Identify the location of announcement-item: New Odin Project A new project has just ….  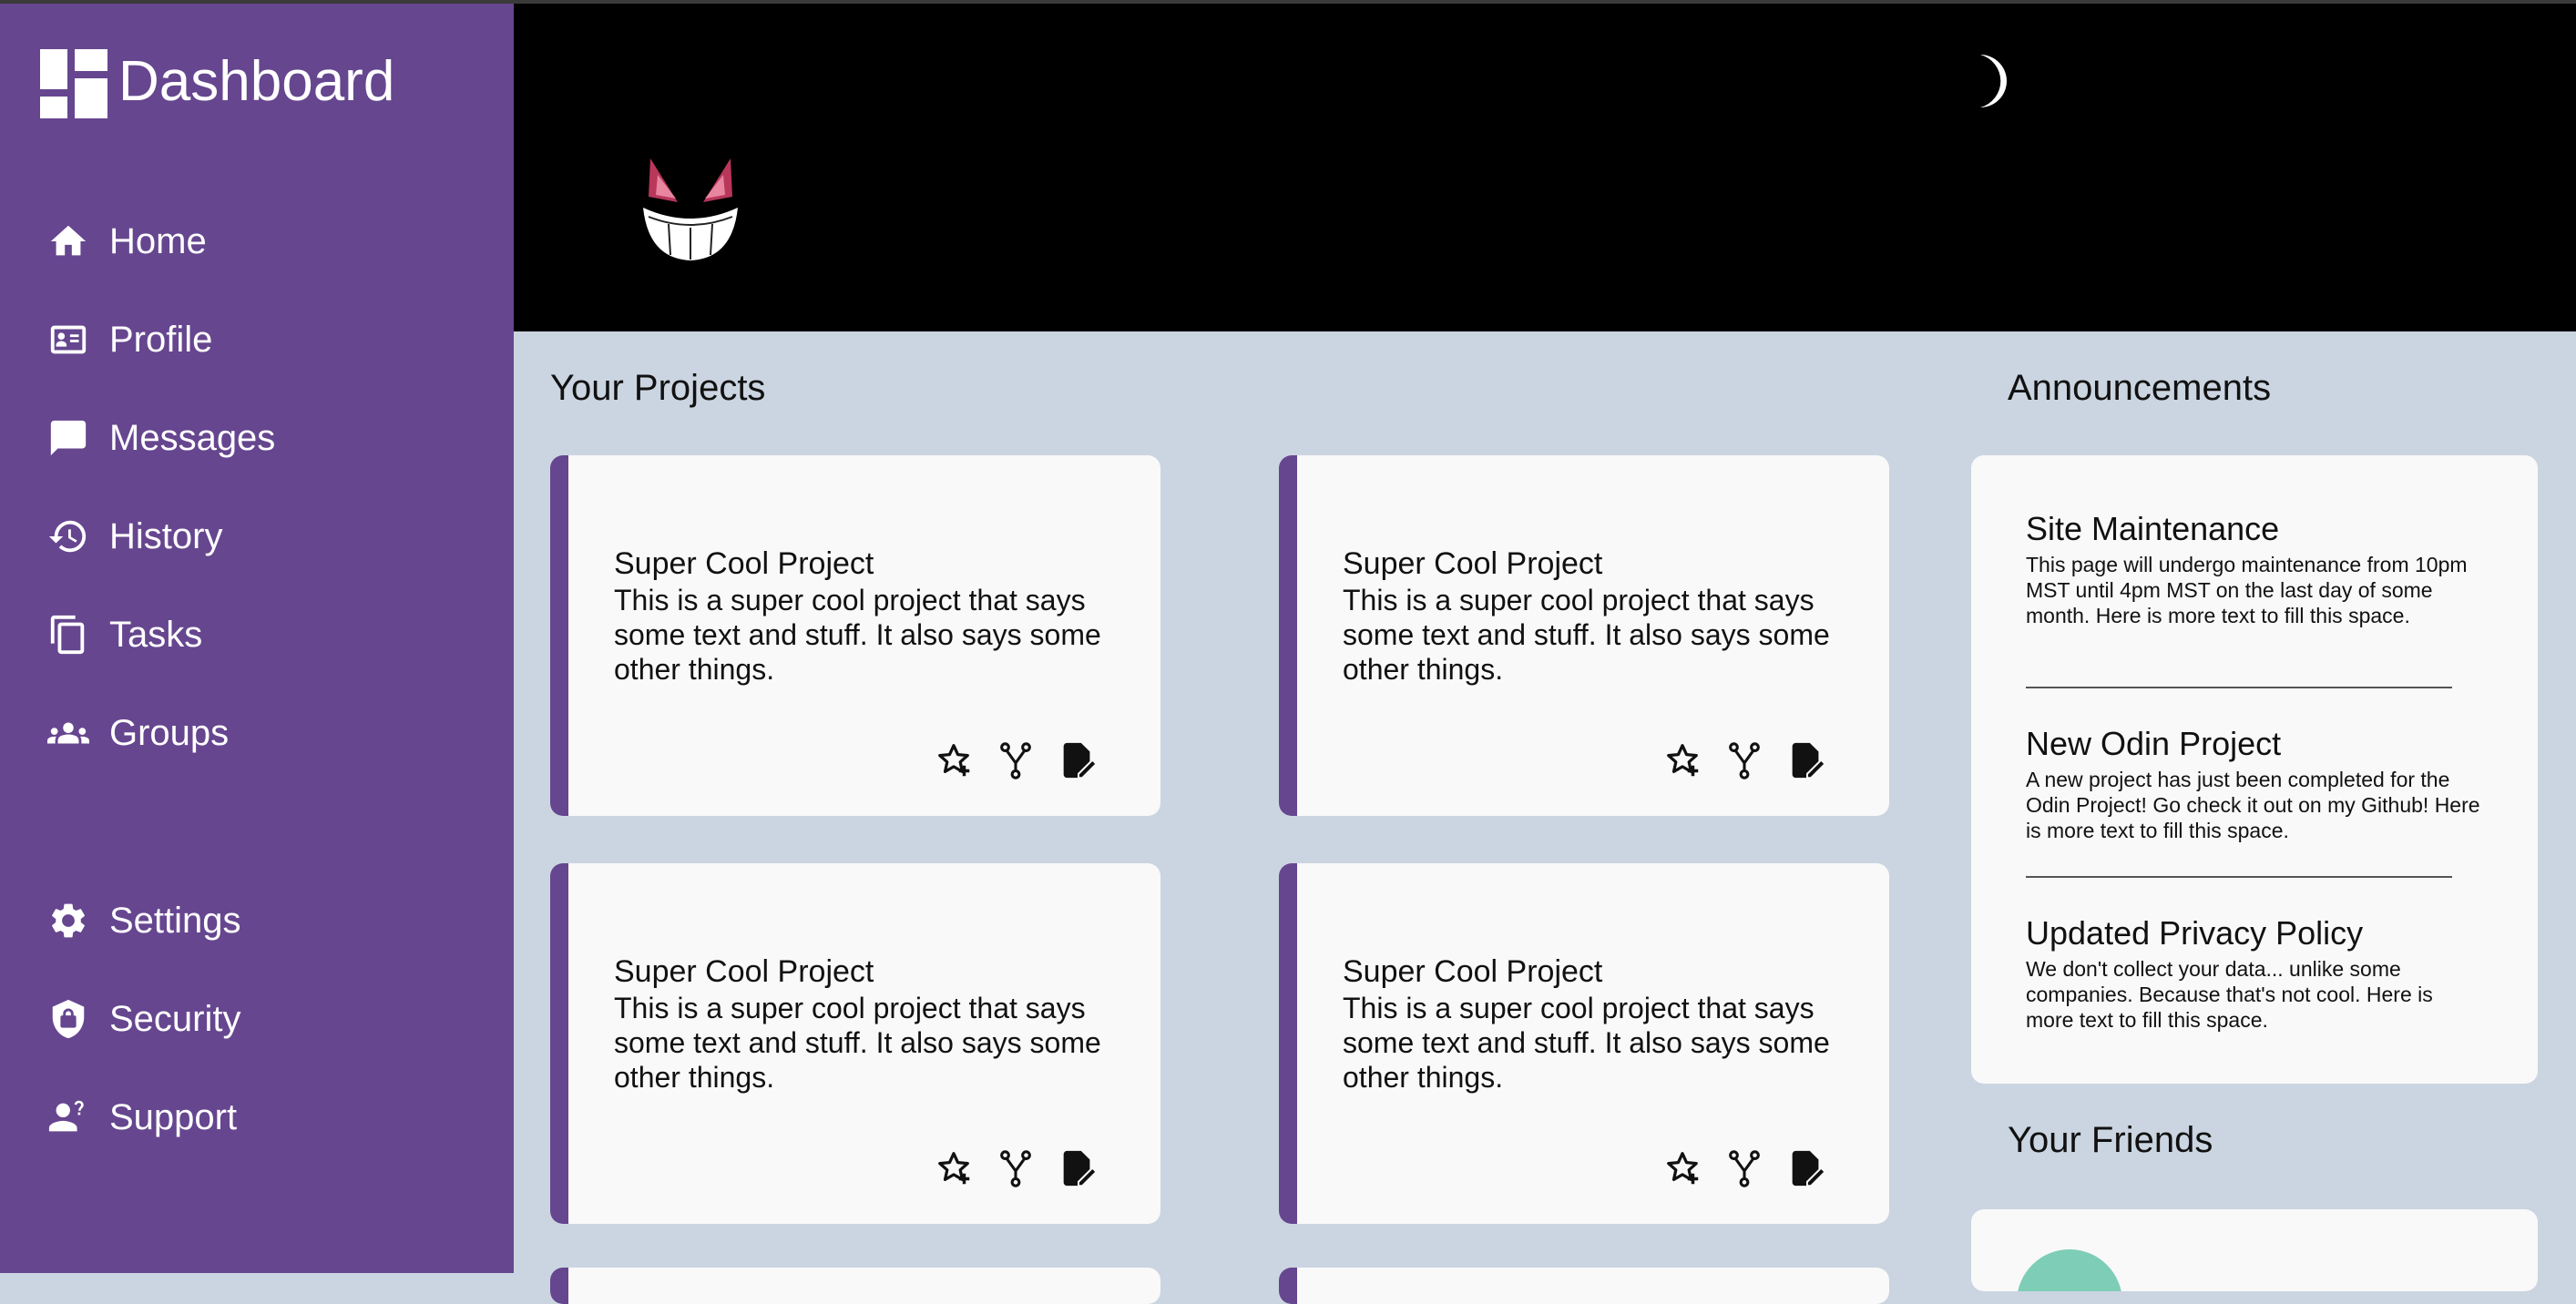
(2253, 784).